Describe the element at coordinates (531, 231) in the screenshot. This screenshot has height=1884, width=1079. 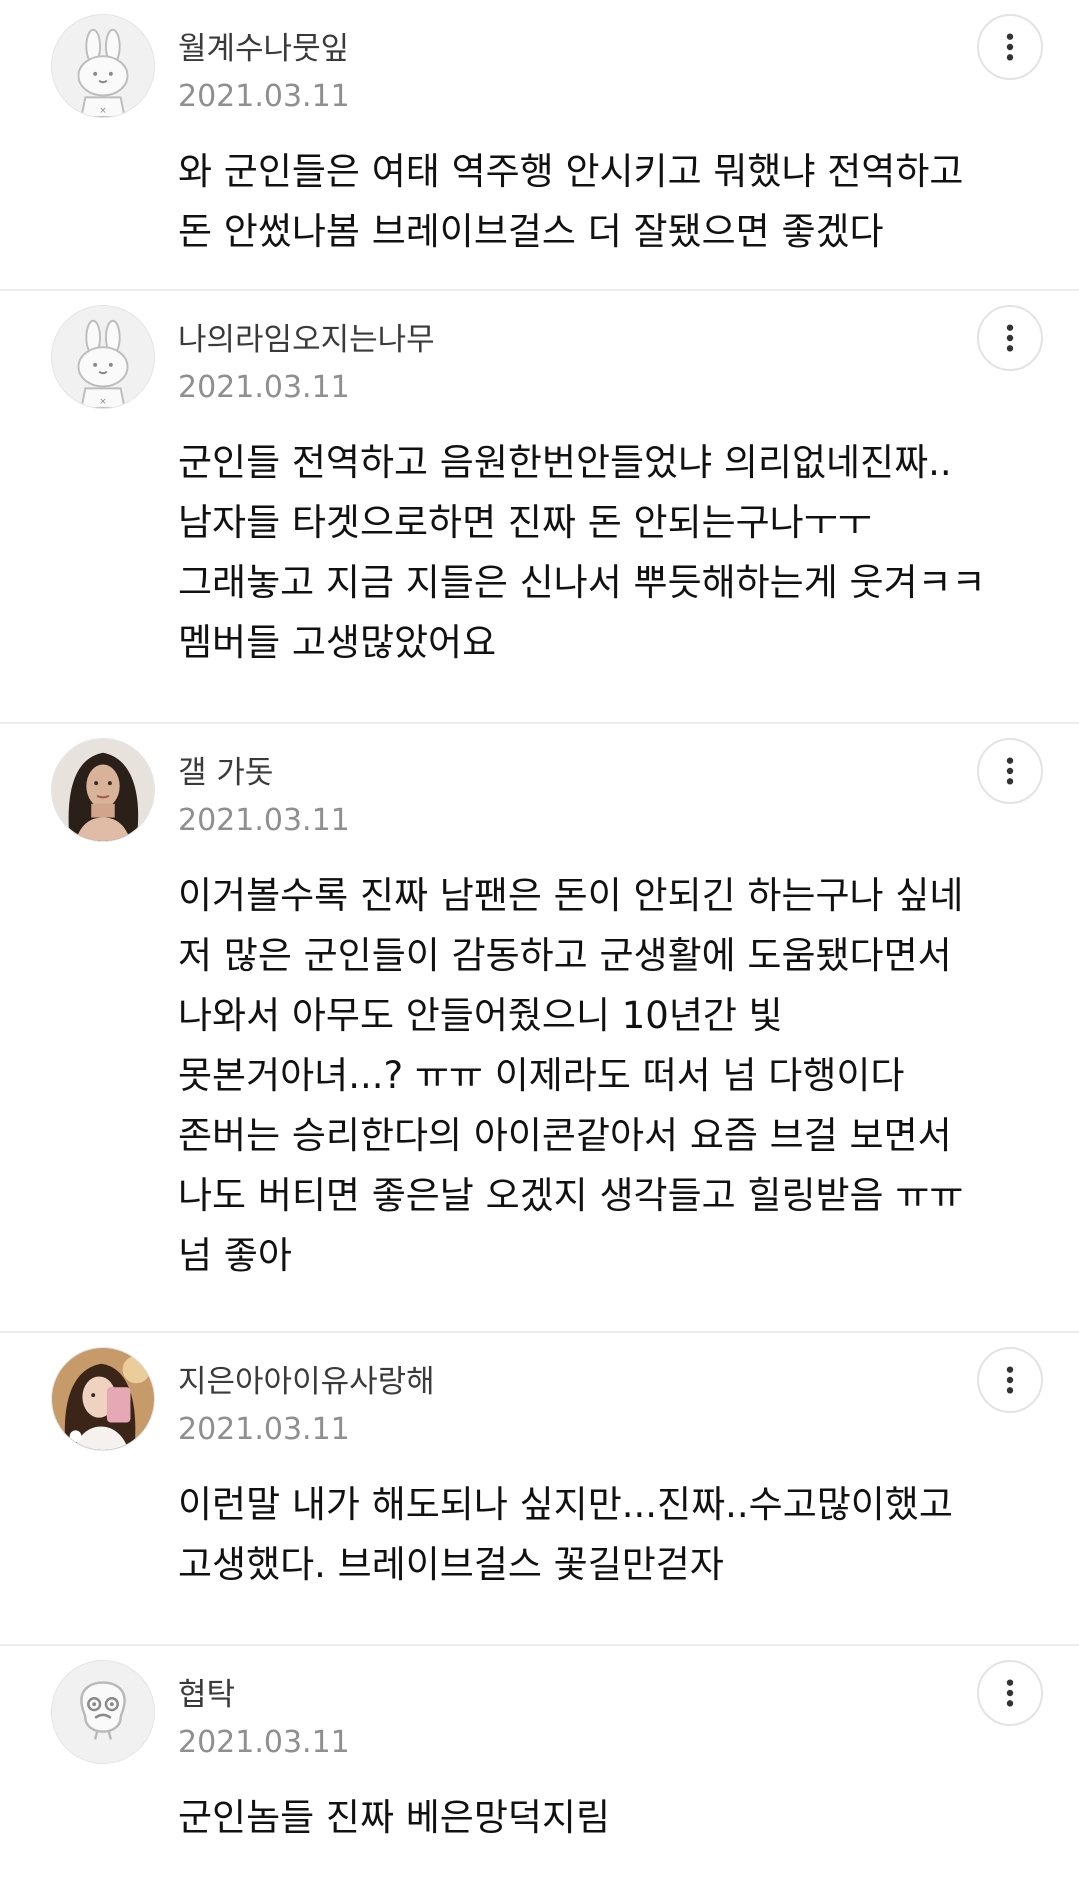
I see `comment-line: 돈 안썼나봄 브레이브걸스 더 잘됐으면 좋겠다` at that location.